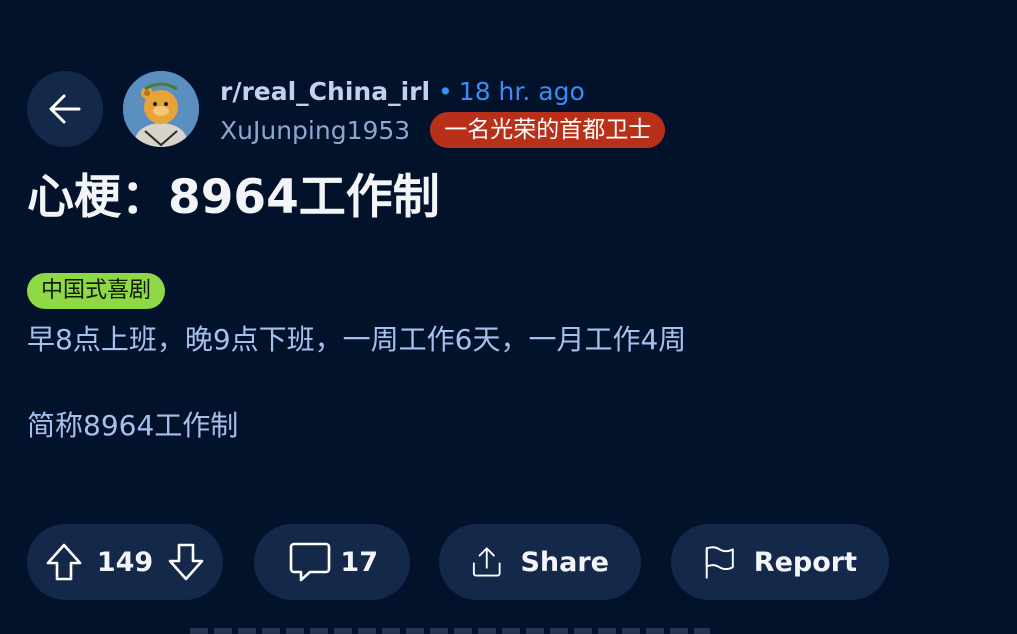  Describe the element at coordinates (233, 197) in the screenshot. I see `post-title: 心梗：8964工作制` at that location.